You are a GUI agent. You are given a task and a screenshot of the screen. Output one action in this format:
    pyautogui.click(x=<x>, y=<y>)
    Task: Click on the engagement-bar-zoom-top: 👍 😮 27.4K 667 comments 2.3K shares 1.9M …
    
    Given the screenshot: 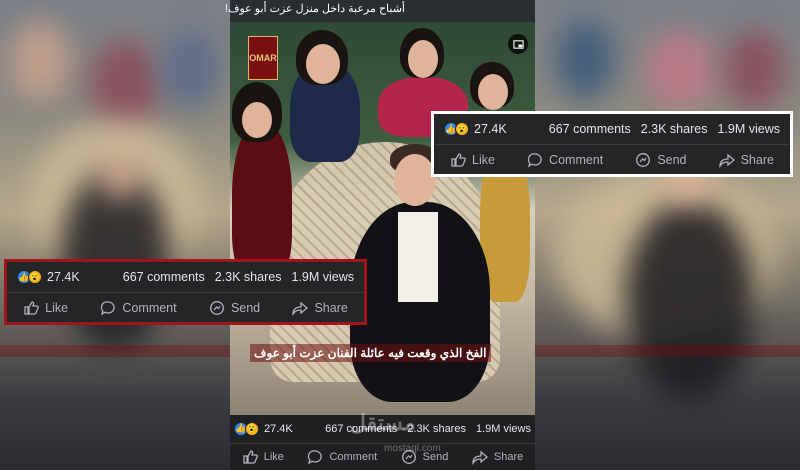 What is the action you would take?
    pyautogui.click(x=612, y=144)
    